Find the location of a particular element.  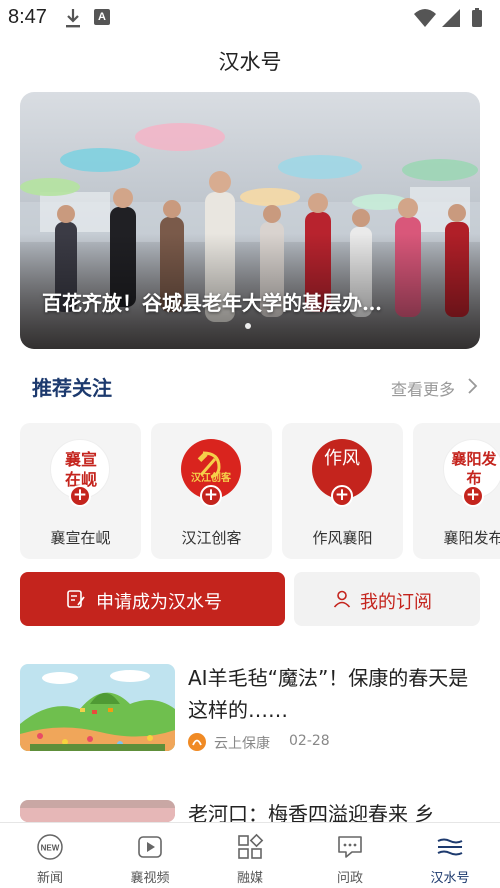

account-name: 襄宣在岘 is located at coordinates (80, 538).